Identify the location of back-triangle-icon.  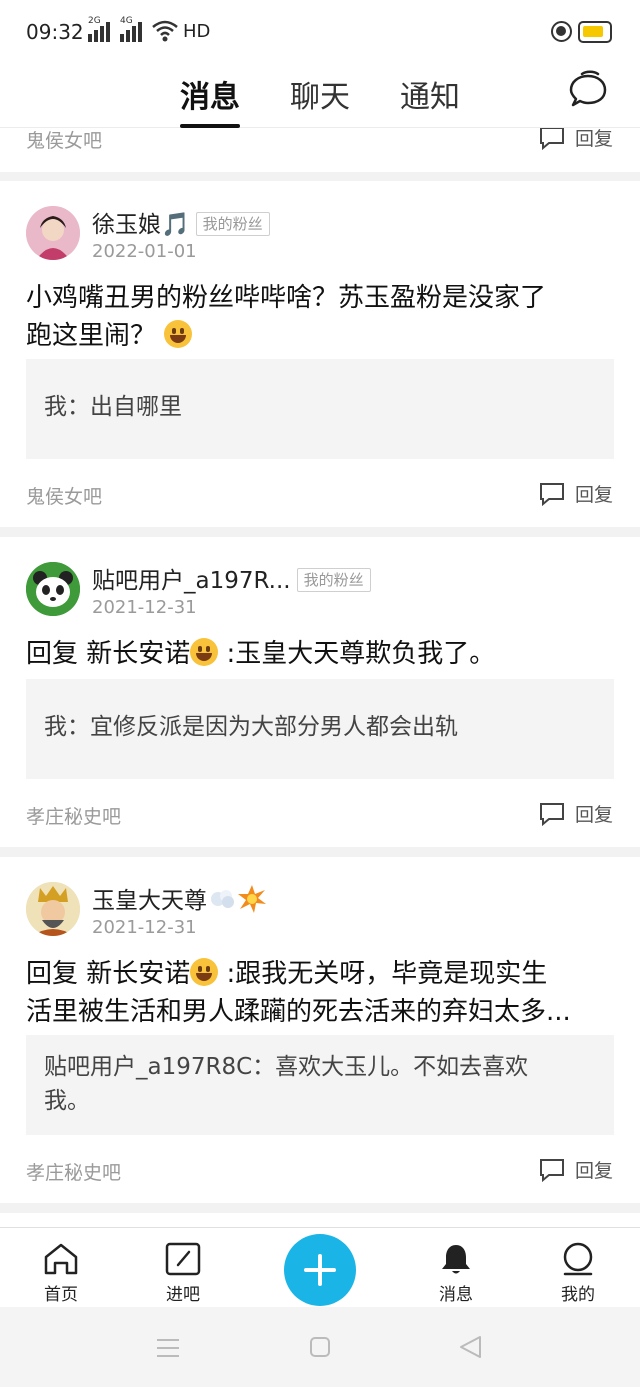
(471, 1347).